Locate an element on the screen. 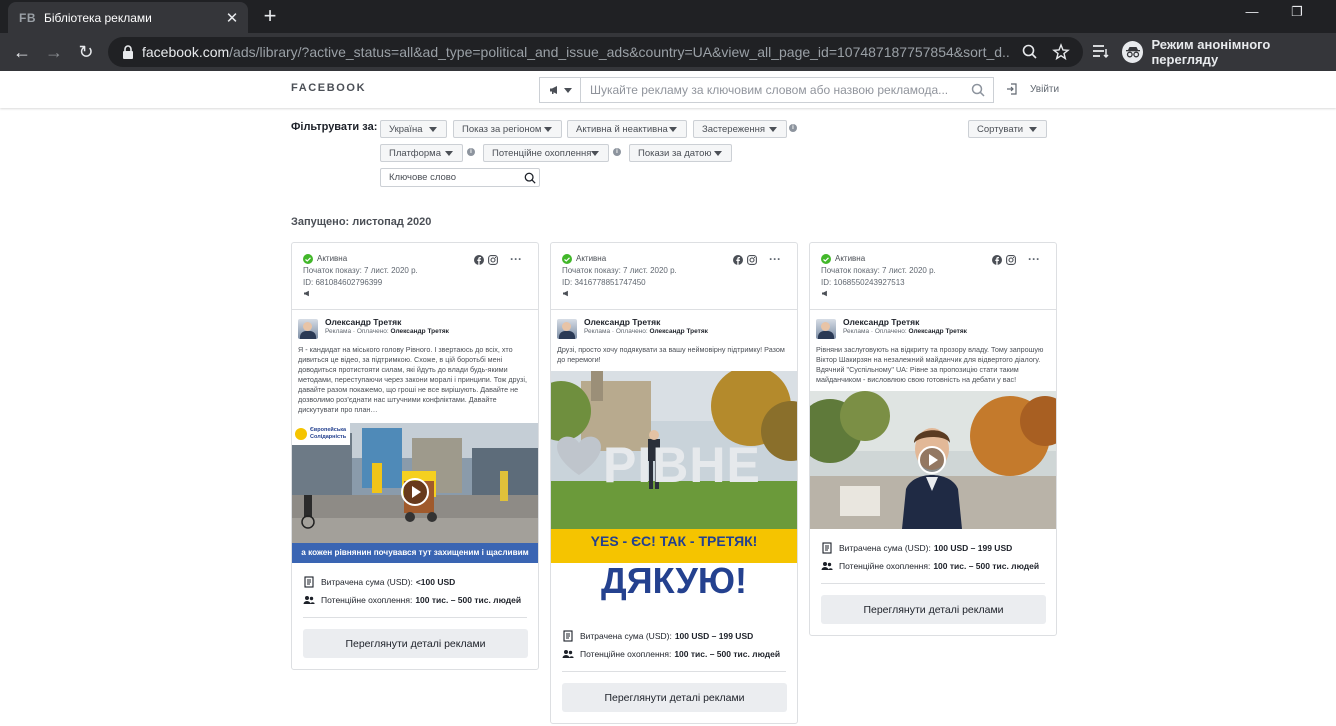 The height and width of the screenshot is (726, 1336). facebook-logo: FACEBOOK is located at coordinates (328, 88).